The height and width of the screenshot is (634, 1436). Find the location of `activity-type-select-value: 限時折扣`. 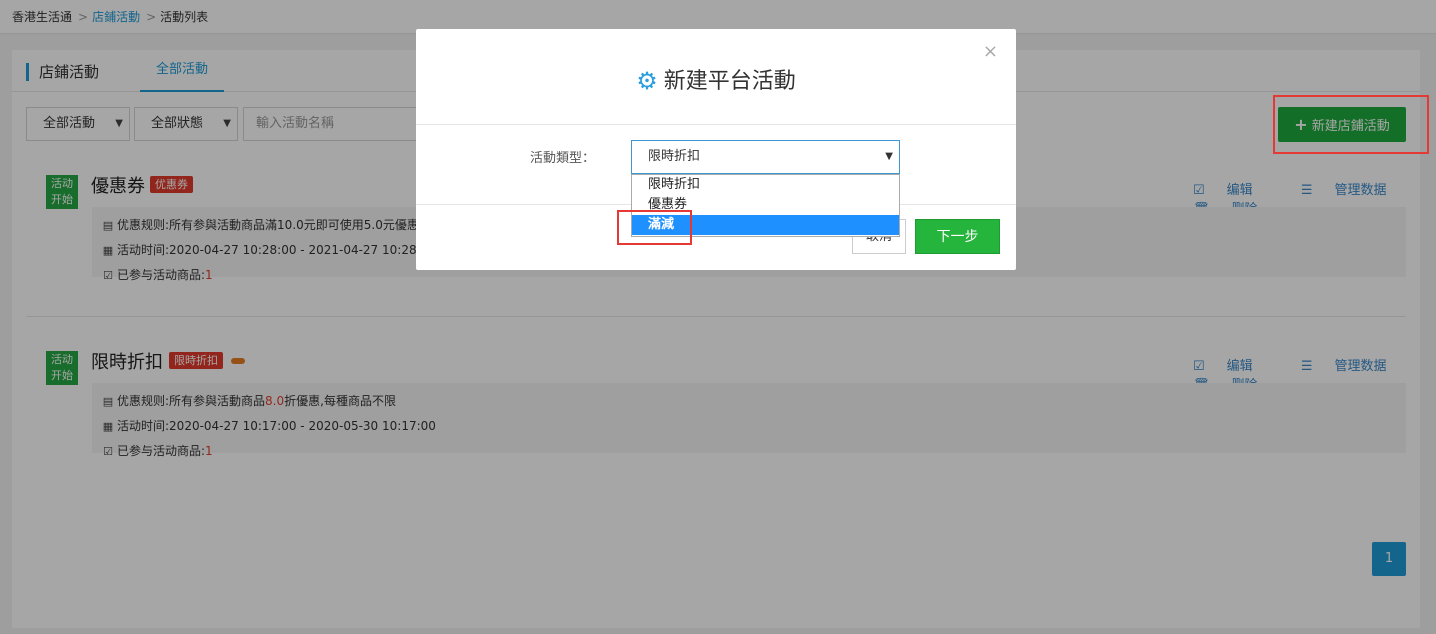

activity-type-select-value: 限時折扣 is located at coordinates (674, 156).